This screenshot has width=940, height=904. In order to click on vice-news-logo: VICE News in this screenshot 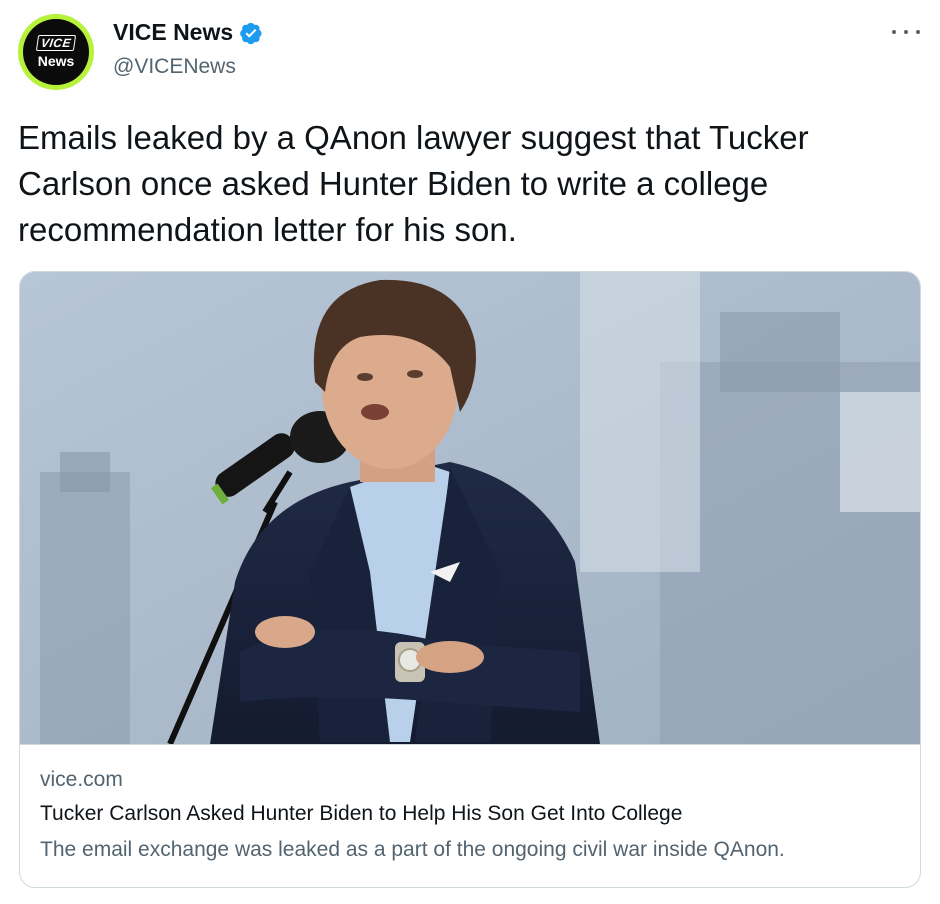, I will do `click(56, 52)`.